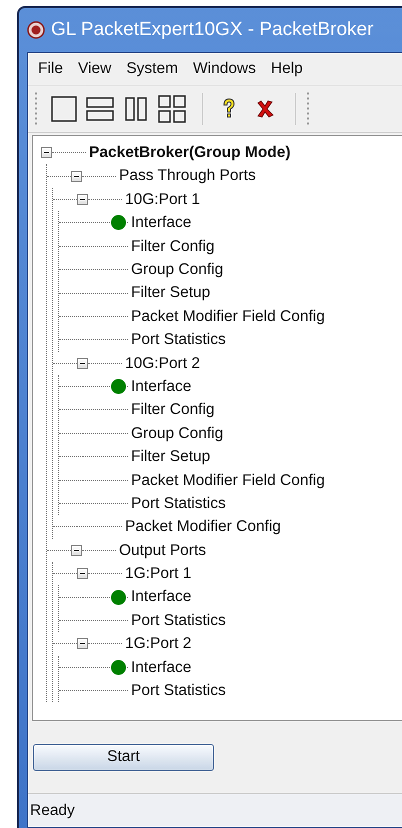 The width and height of the screenshot is (402, 828). What do you see at coordinates (94, 69) in the screenshot?
I see `menu-item: View` at bounding box center [94, 69].